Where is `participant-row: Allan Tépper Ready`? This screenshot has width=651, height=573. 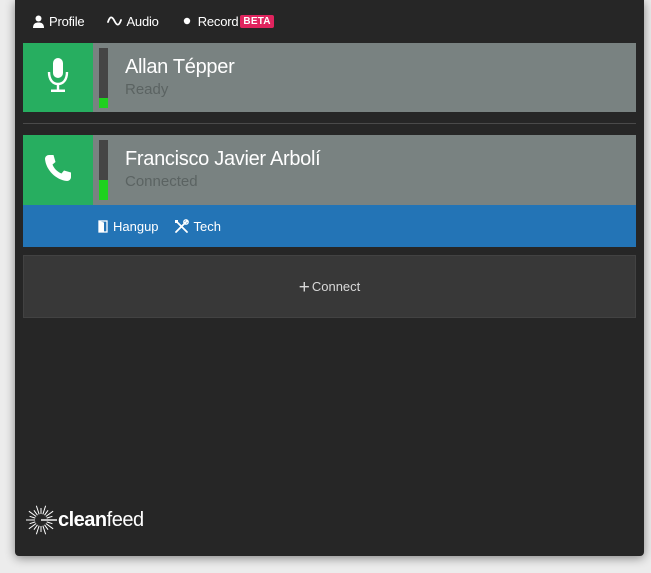 participant-row: Allan Tépper Ready is located at coordinates (329, 77).